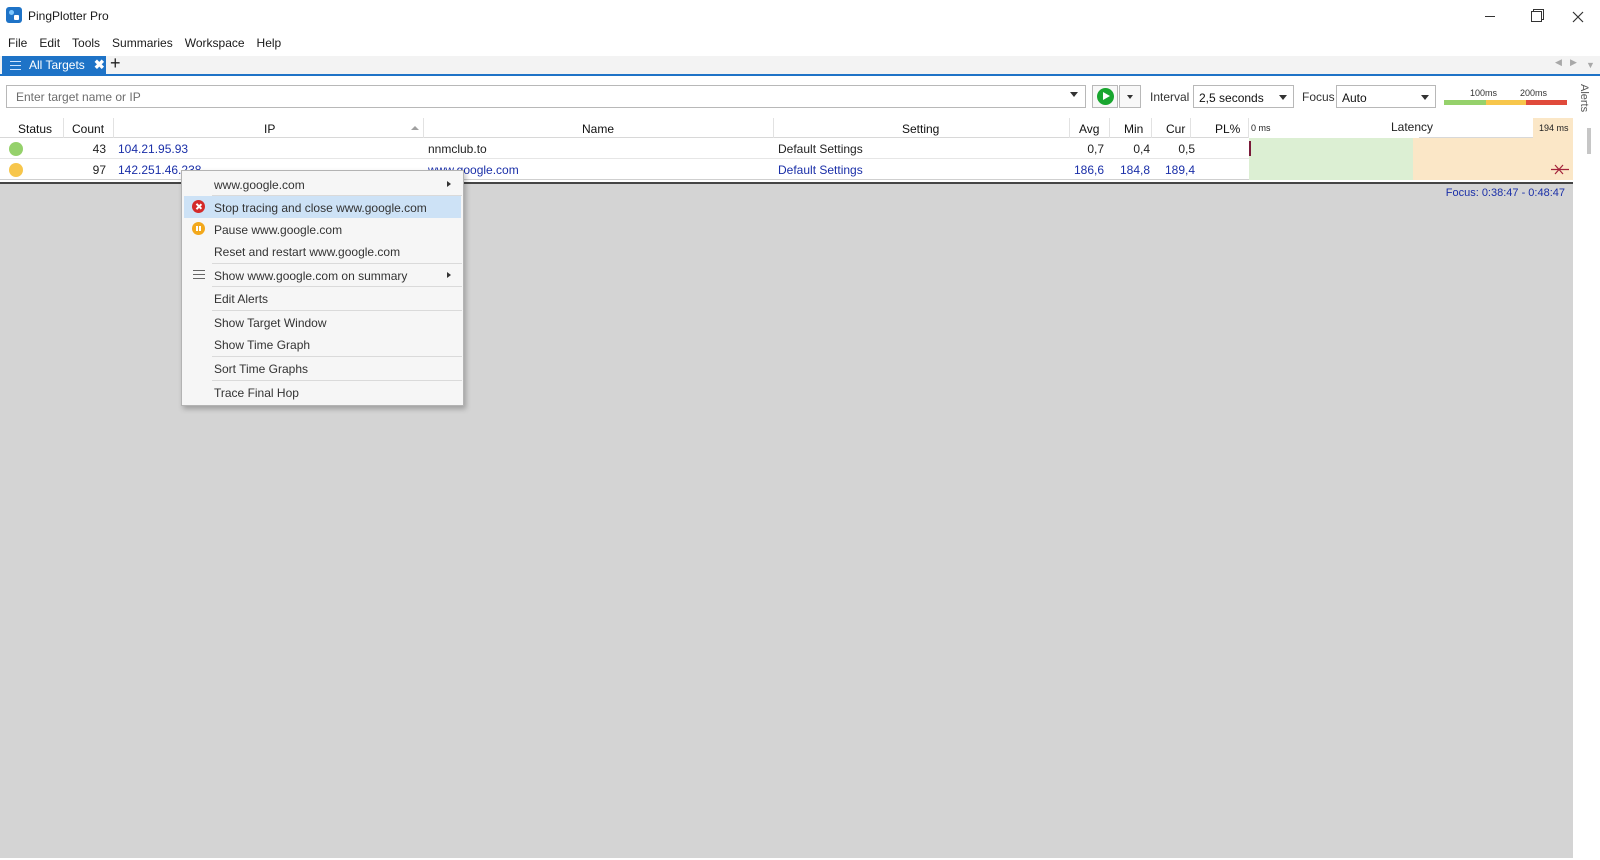  Describe the element at coordinates (546, 96) in the screenshot. I see `target-input` at that location.